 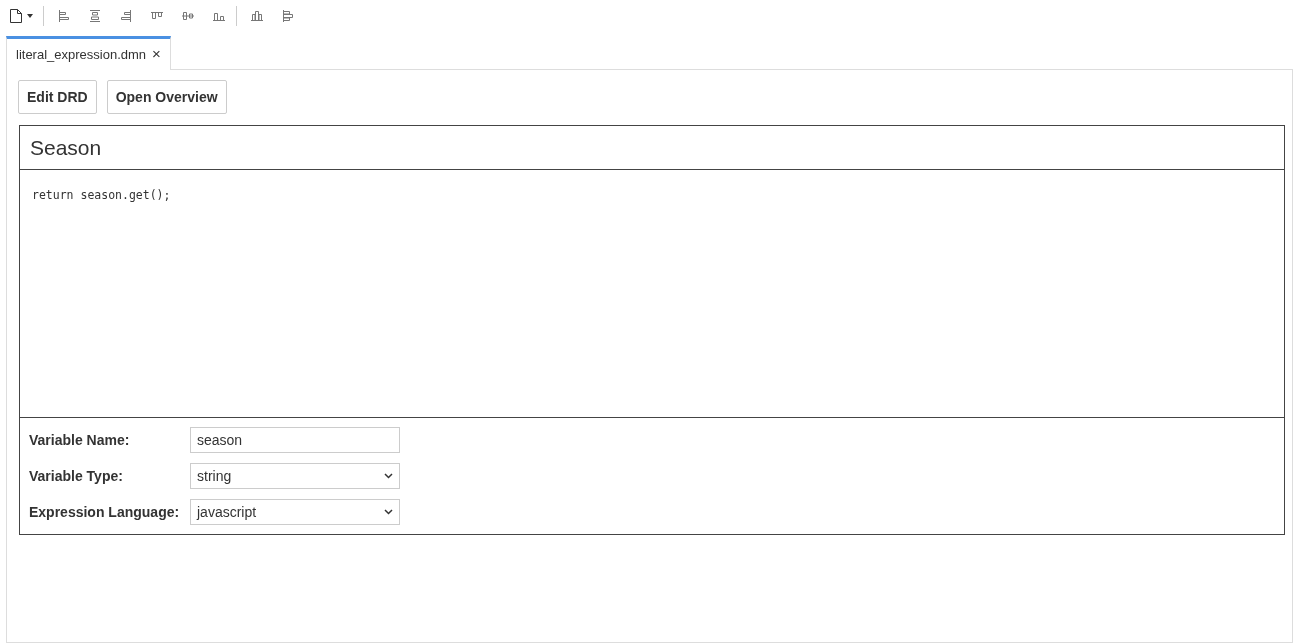 What do you see at coordinates (166, 97) in the screenshot?
I see `open-overview-button: Open Overview` at bounding box center [166, 97].